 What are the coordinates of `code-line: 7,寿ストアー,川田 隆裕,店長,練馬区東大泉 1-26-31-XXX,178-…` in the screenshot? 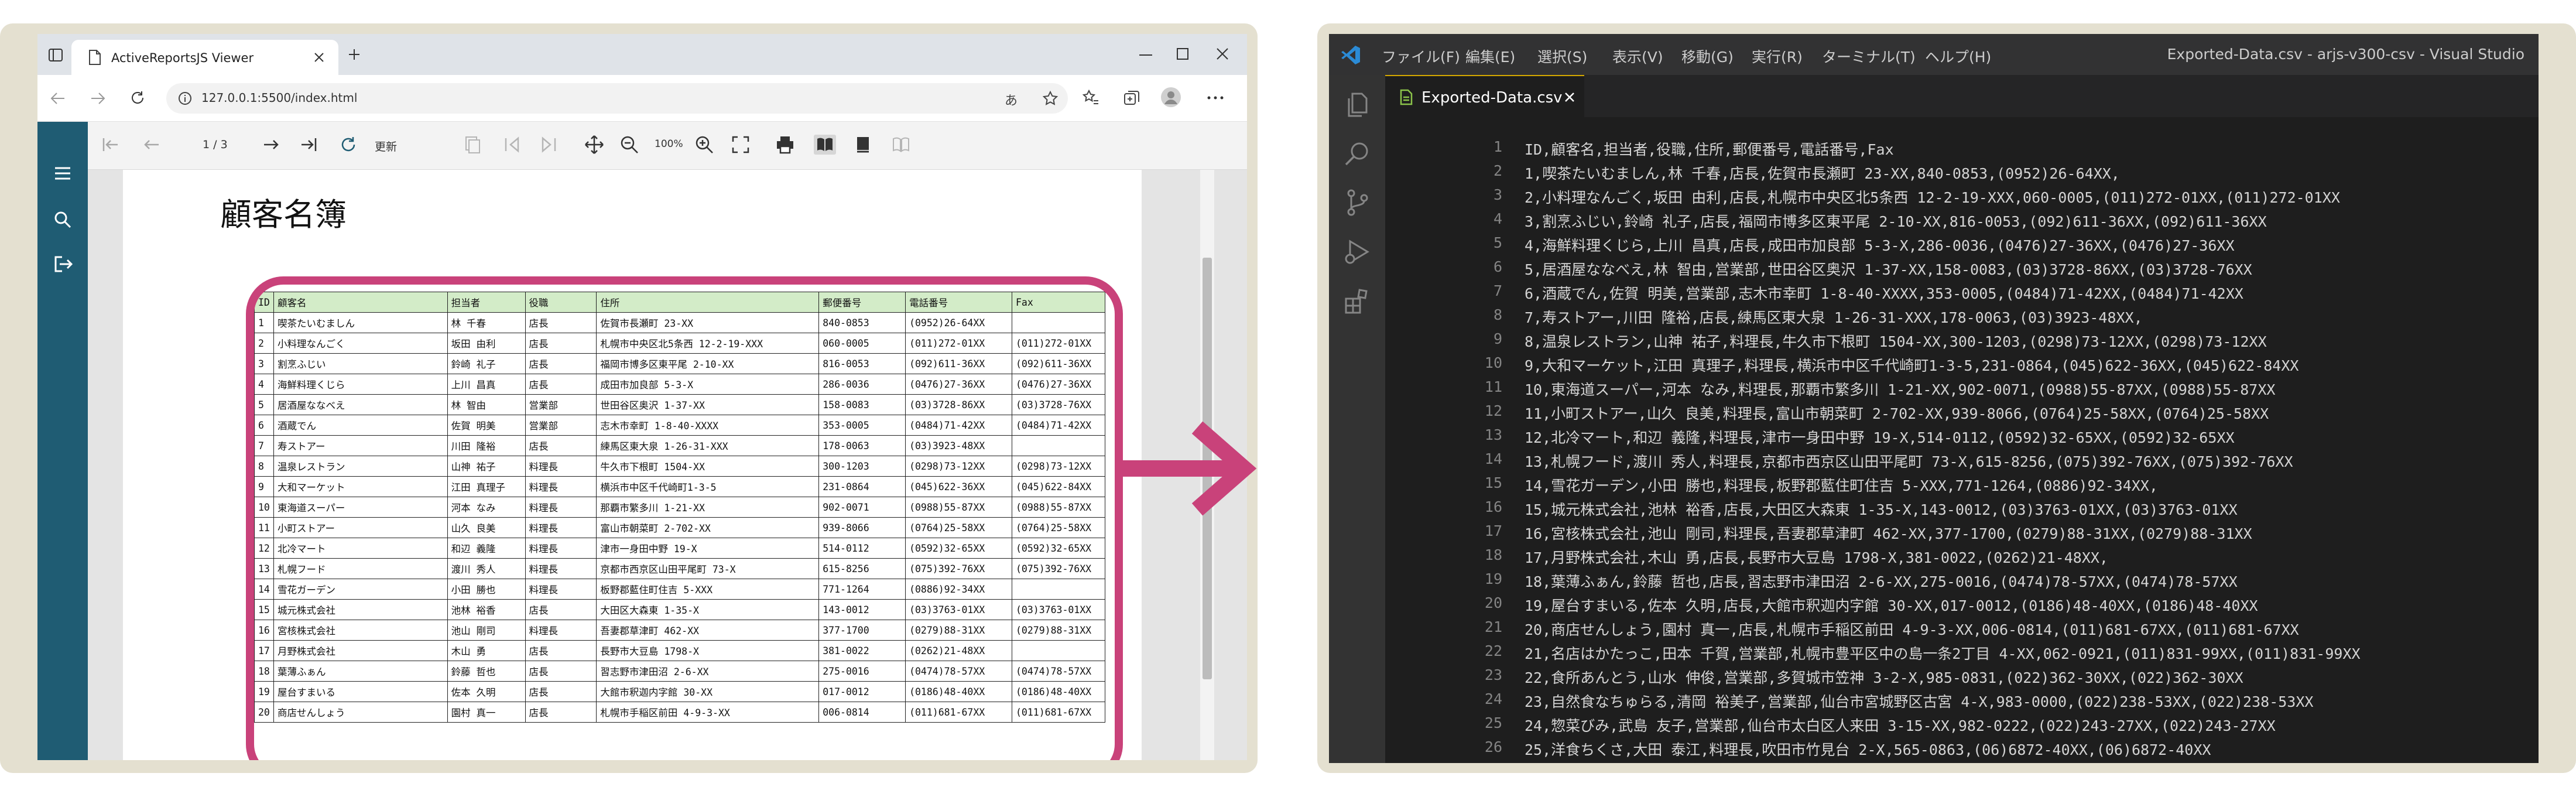 It's located at (1834, 316).